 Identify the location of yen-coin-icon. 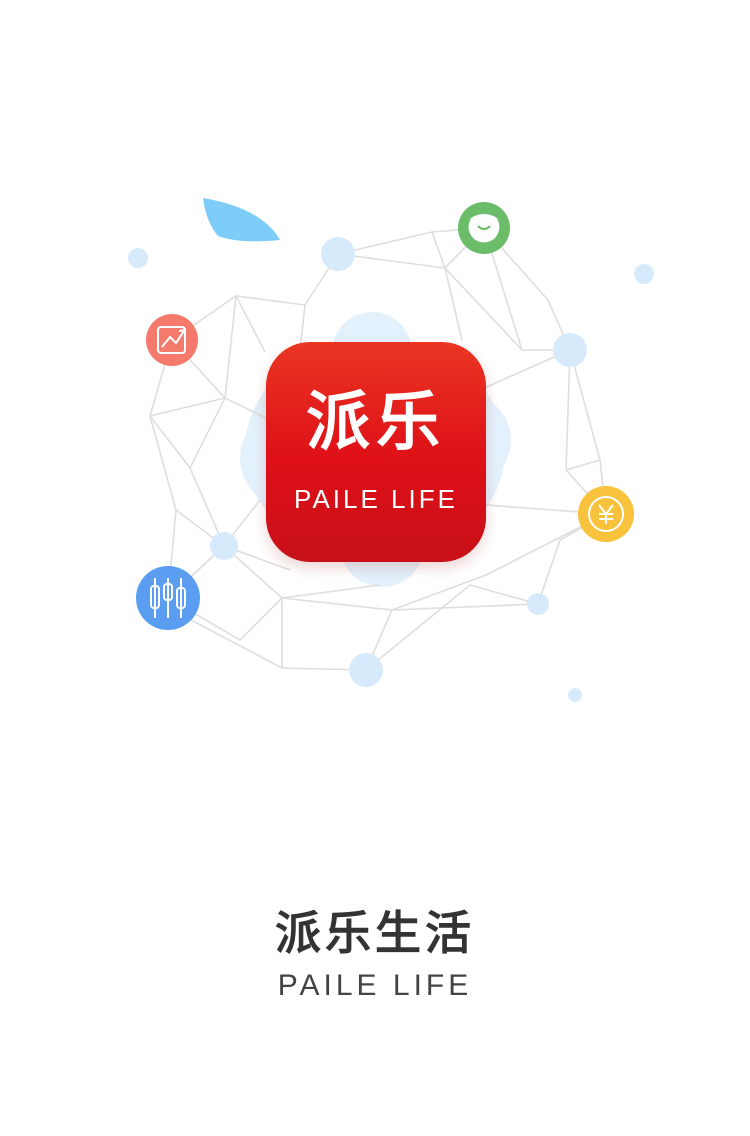
(606, 514).